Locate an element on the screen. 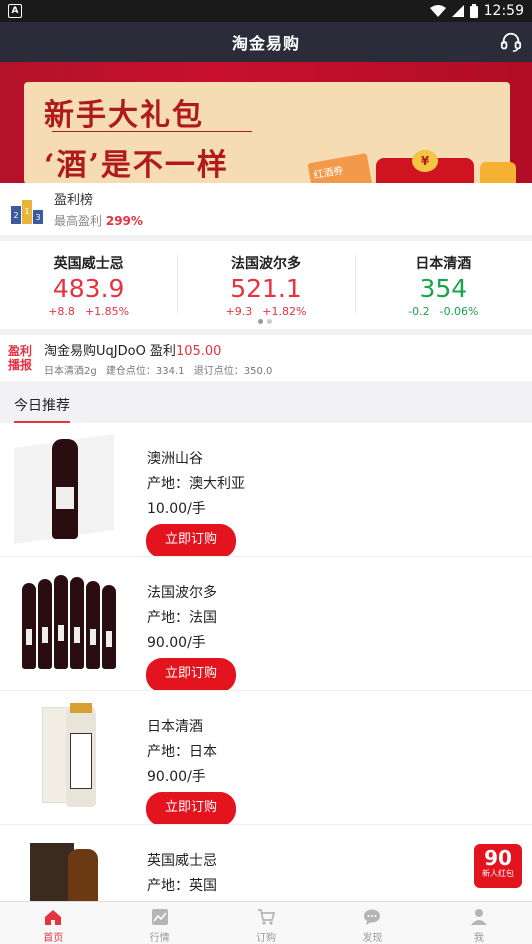 The height and width of the screenshot is (944, 532). quote-whisky: 英国威士忌 483.9 +8.8 +1.85% is located at coordinates (88, 279).